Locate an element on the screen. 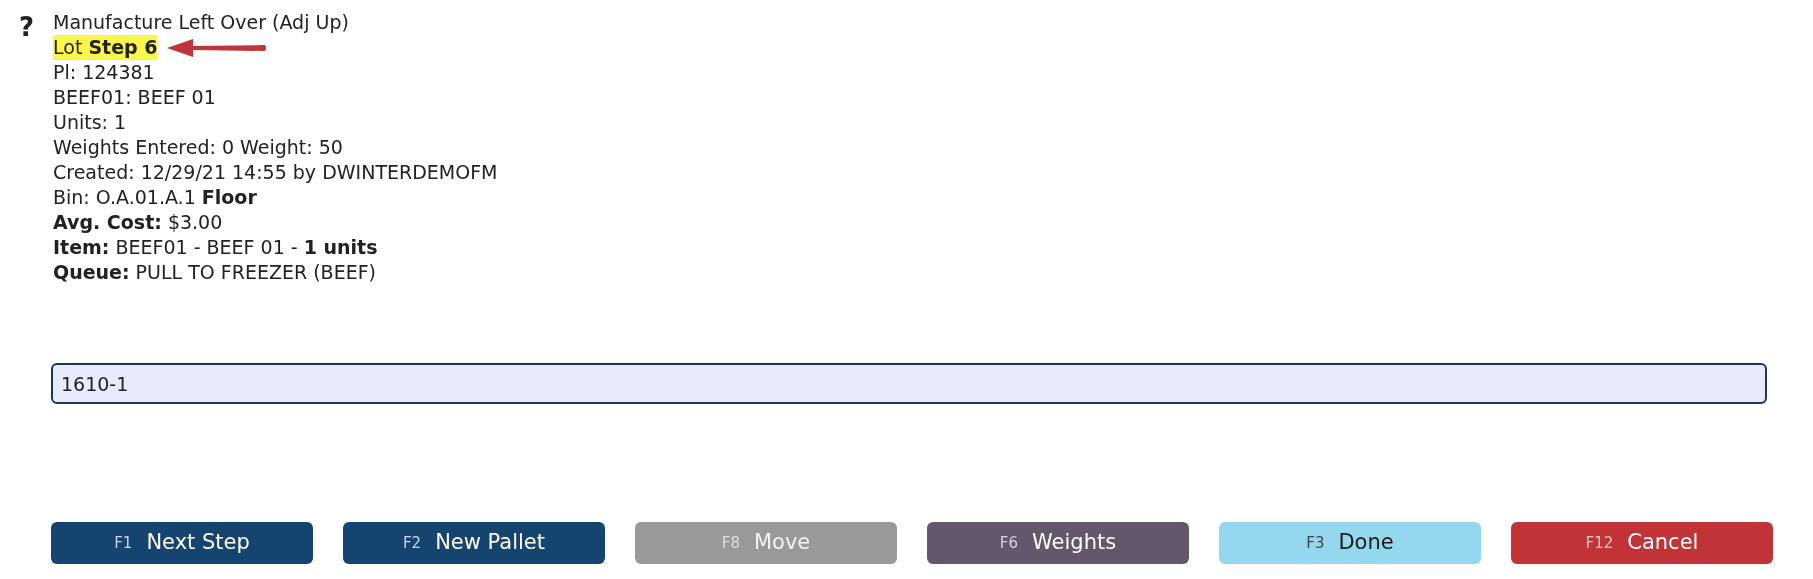 The height and width of the screenshot is (579, 1813). function-button: F1 Next Step is located at coordinates (182, 543).